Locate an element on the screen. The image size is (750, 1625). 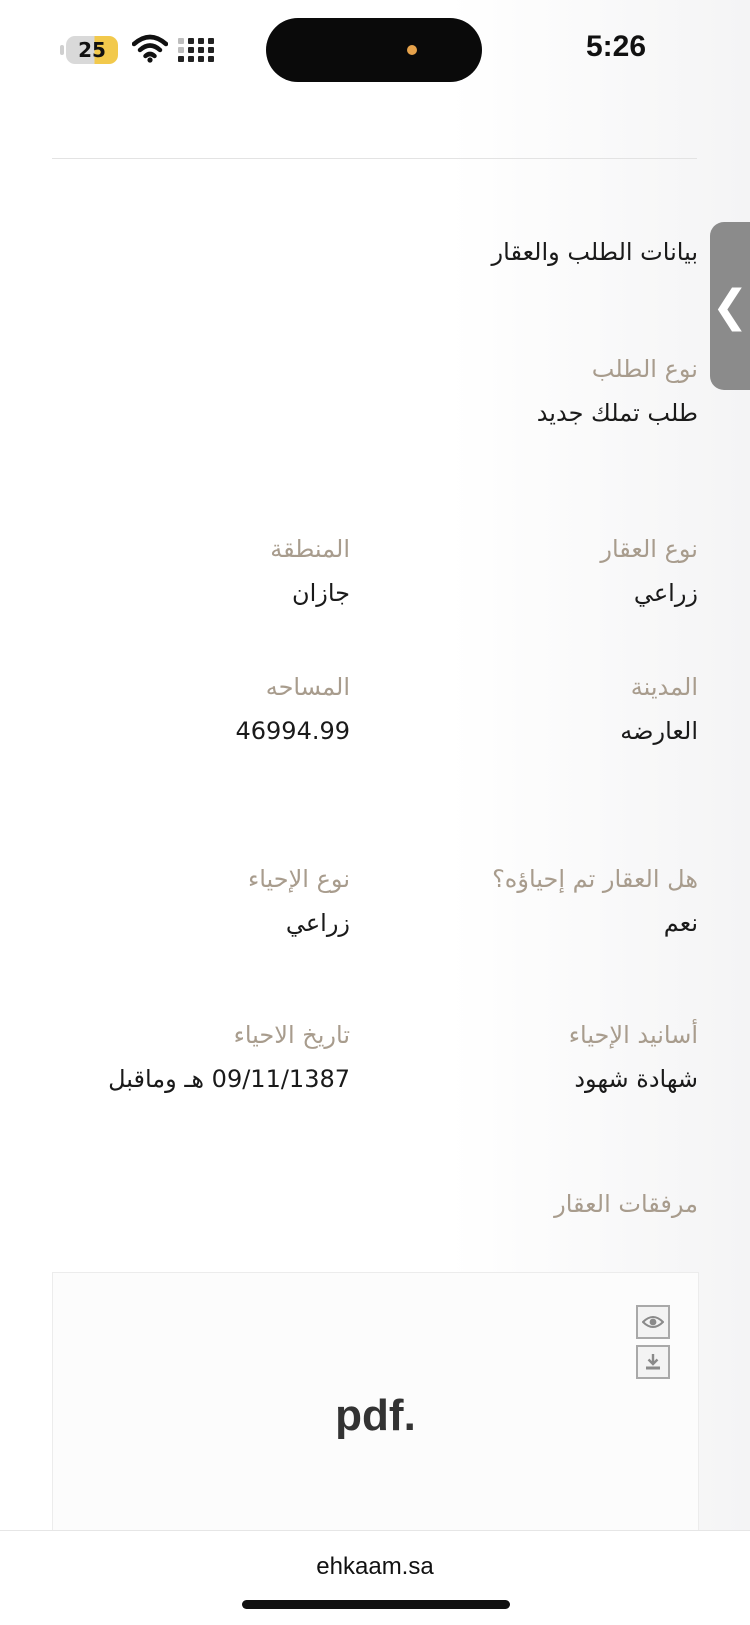
city-field: المدينة العارضه is located at coordinates (659, 709).